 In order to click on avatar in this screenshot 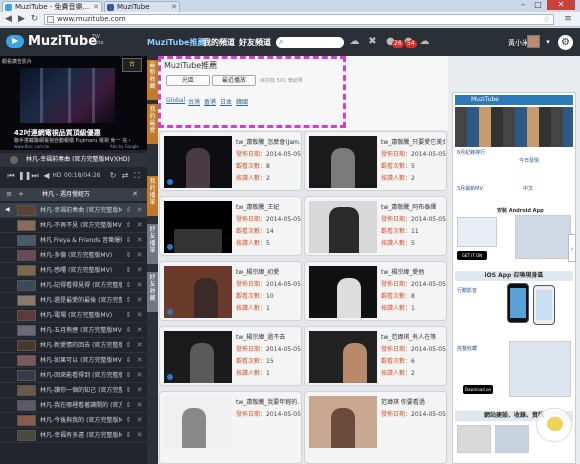, I will do `click(533, 41)`.